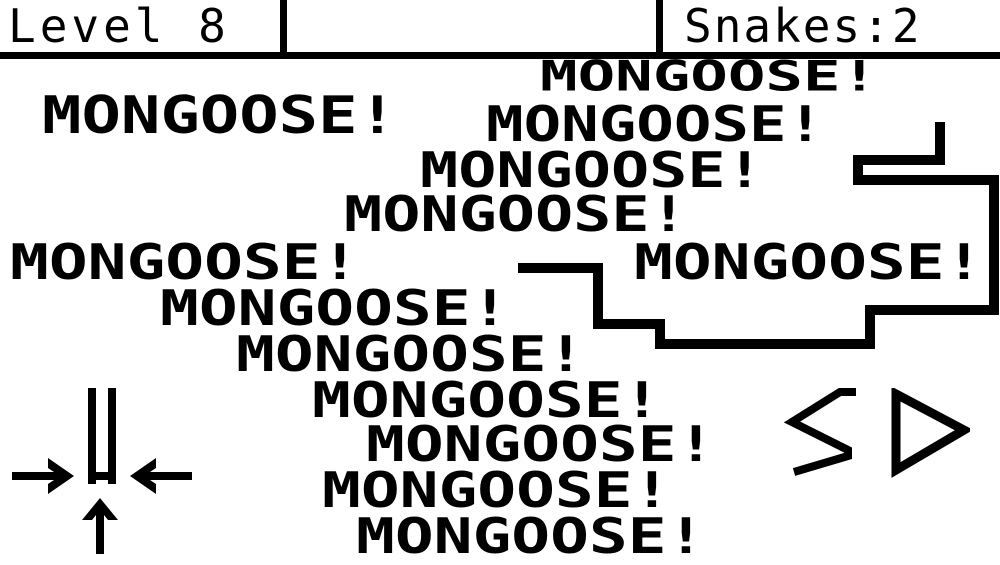 This screenshot has height=565, width=1000. Describe the element at coordinates (104, 438) in the screenshot. I see `pause-icon` at that location.